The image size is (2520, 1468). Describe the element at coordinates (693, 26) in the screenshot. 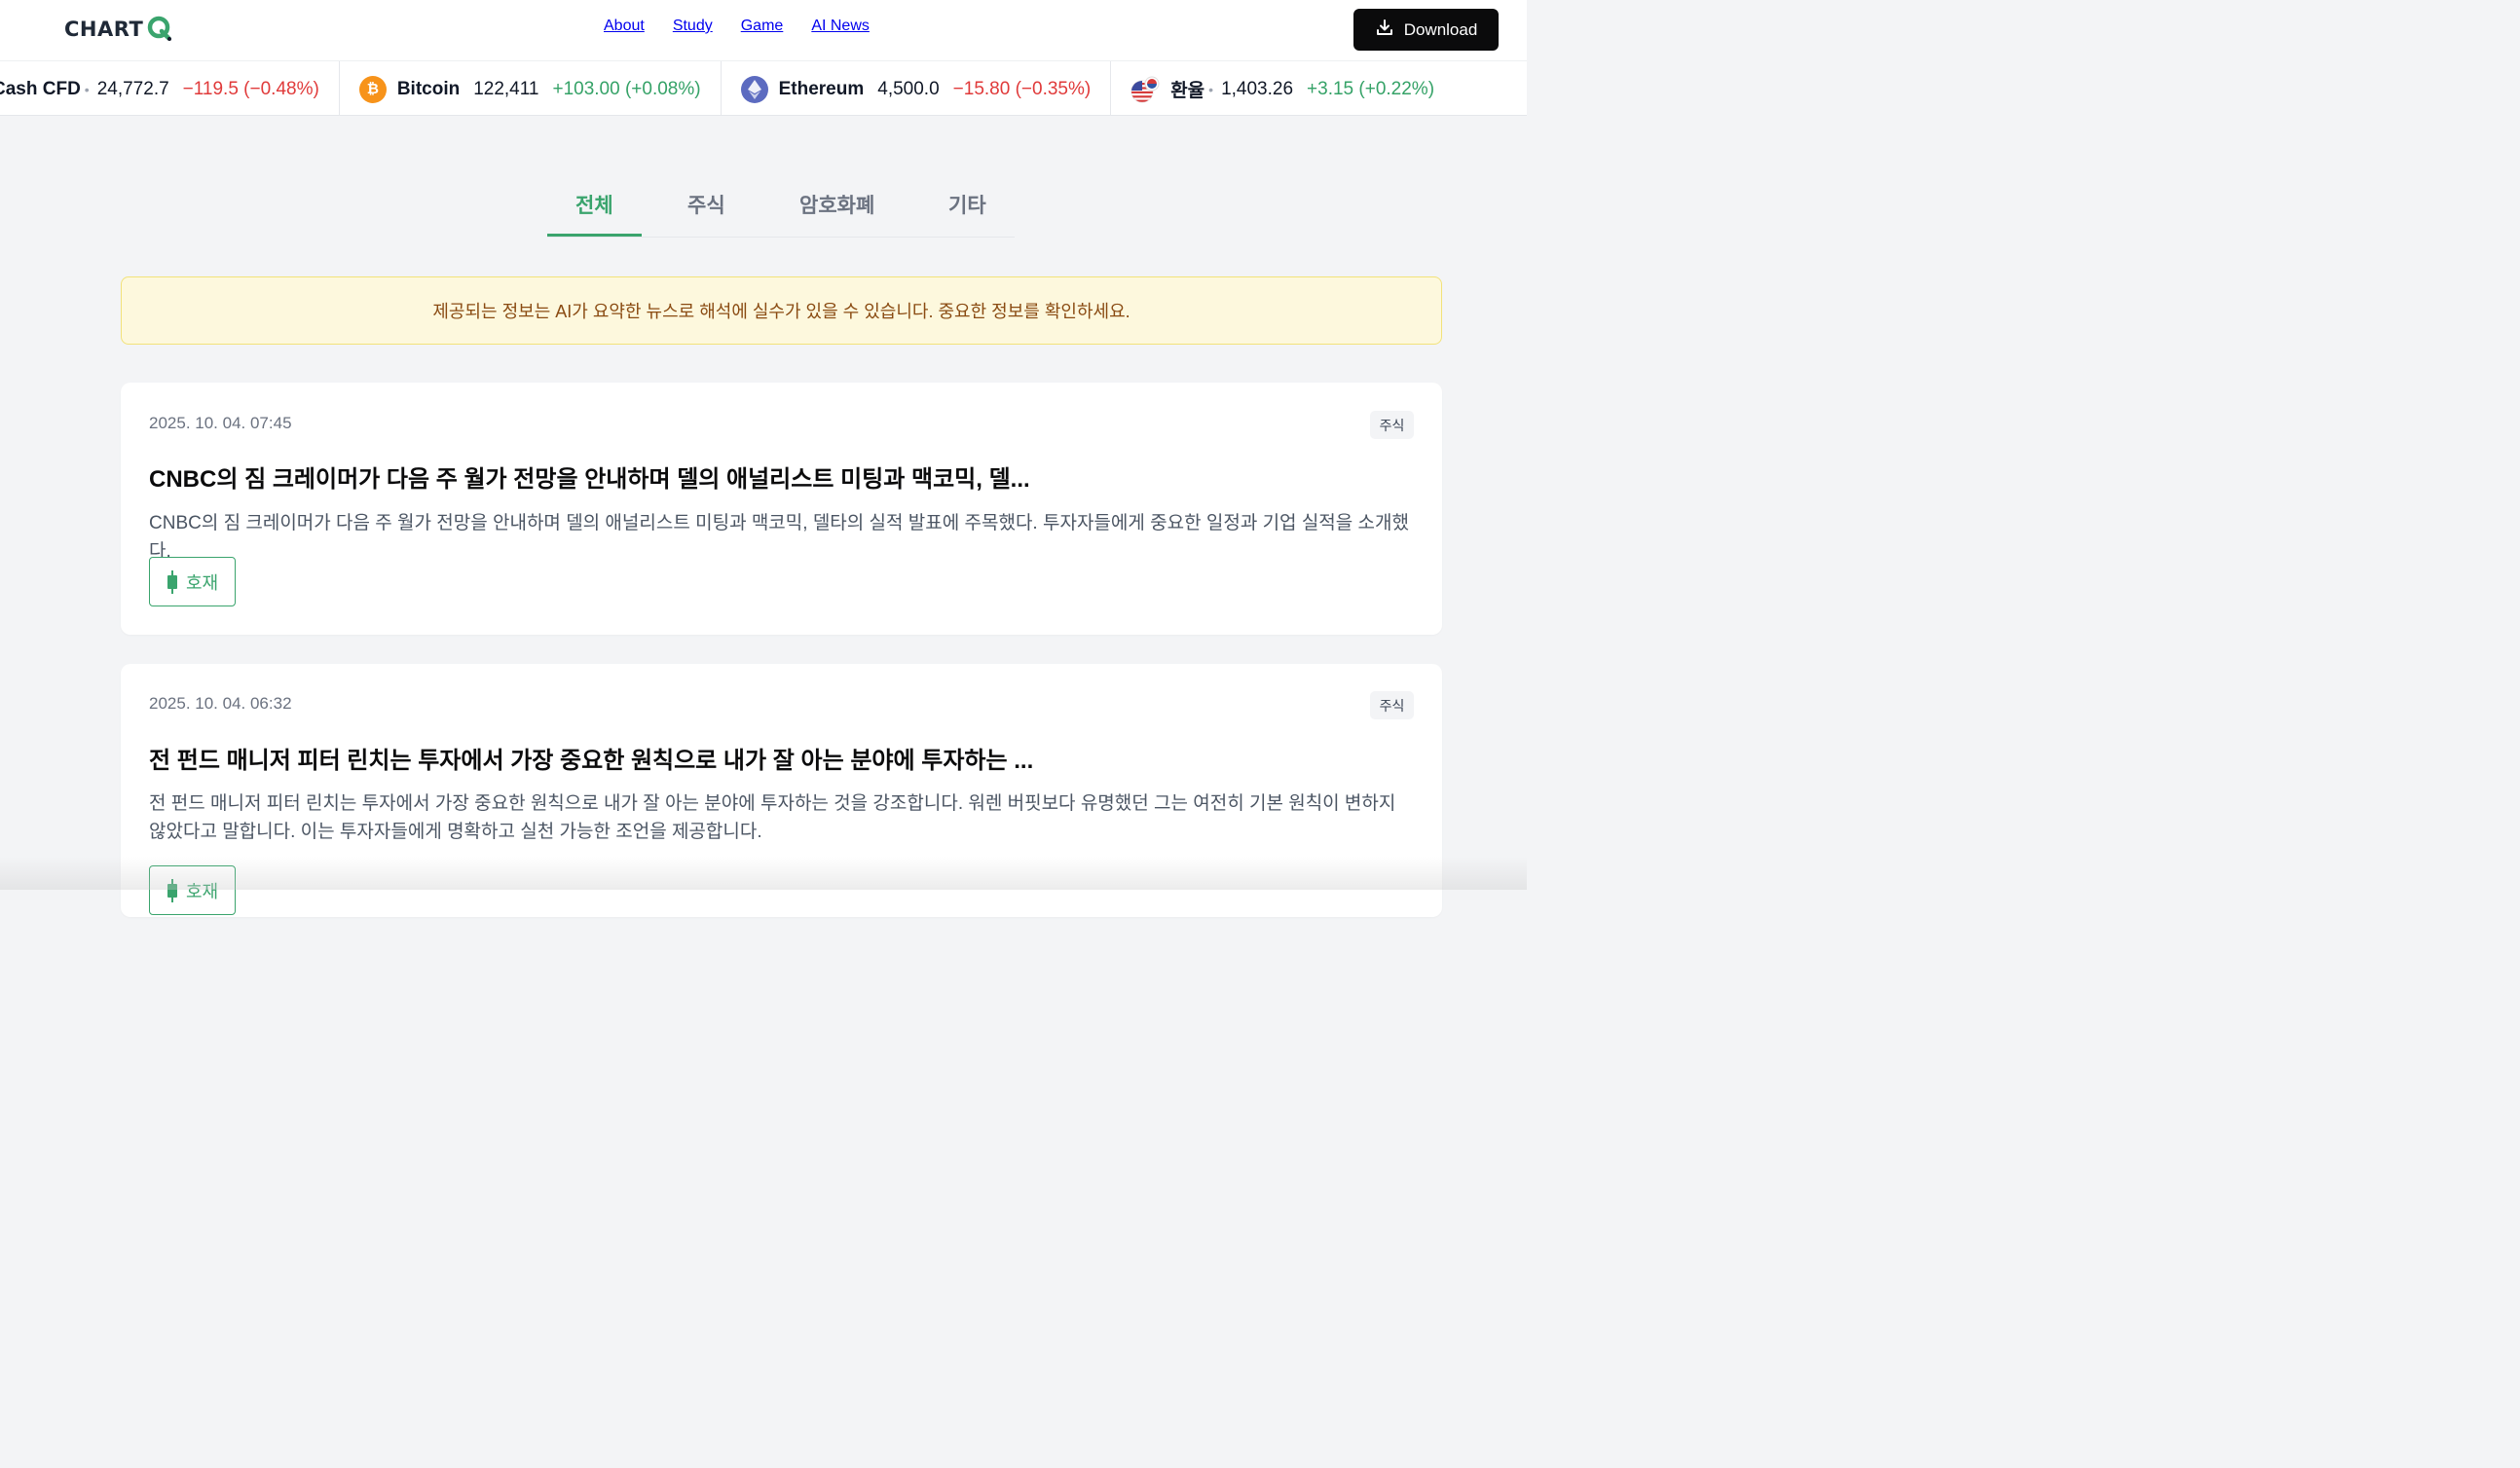

I see `nav-study: Study` at that location.